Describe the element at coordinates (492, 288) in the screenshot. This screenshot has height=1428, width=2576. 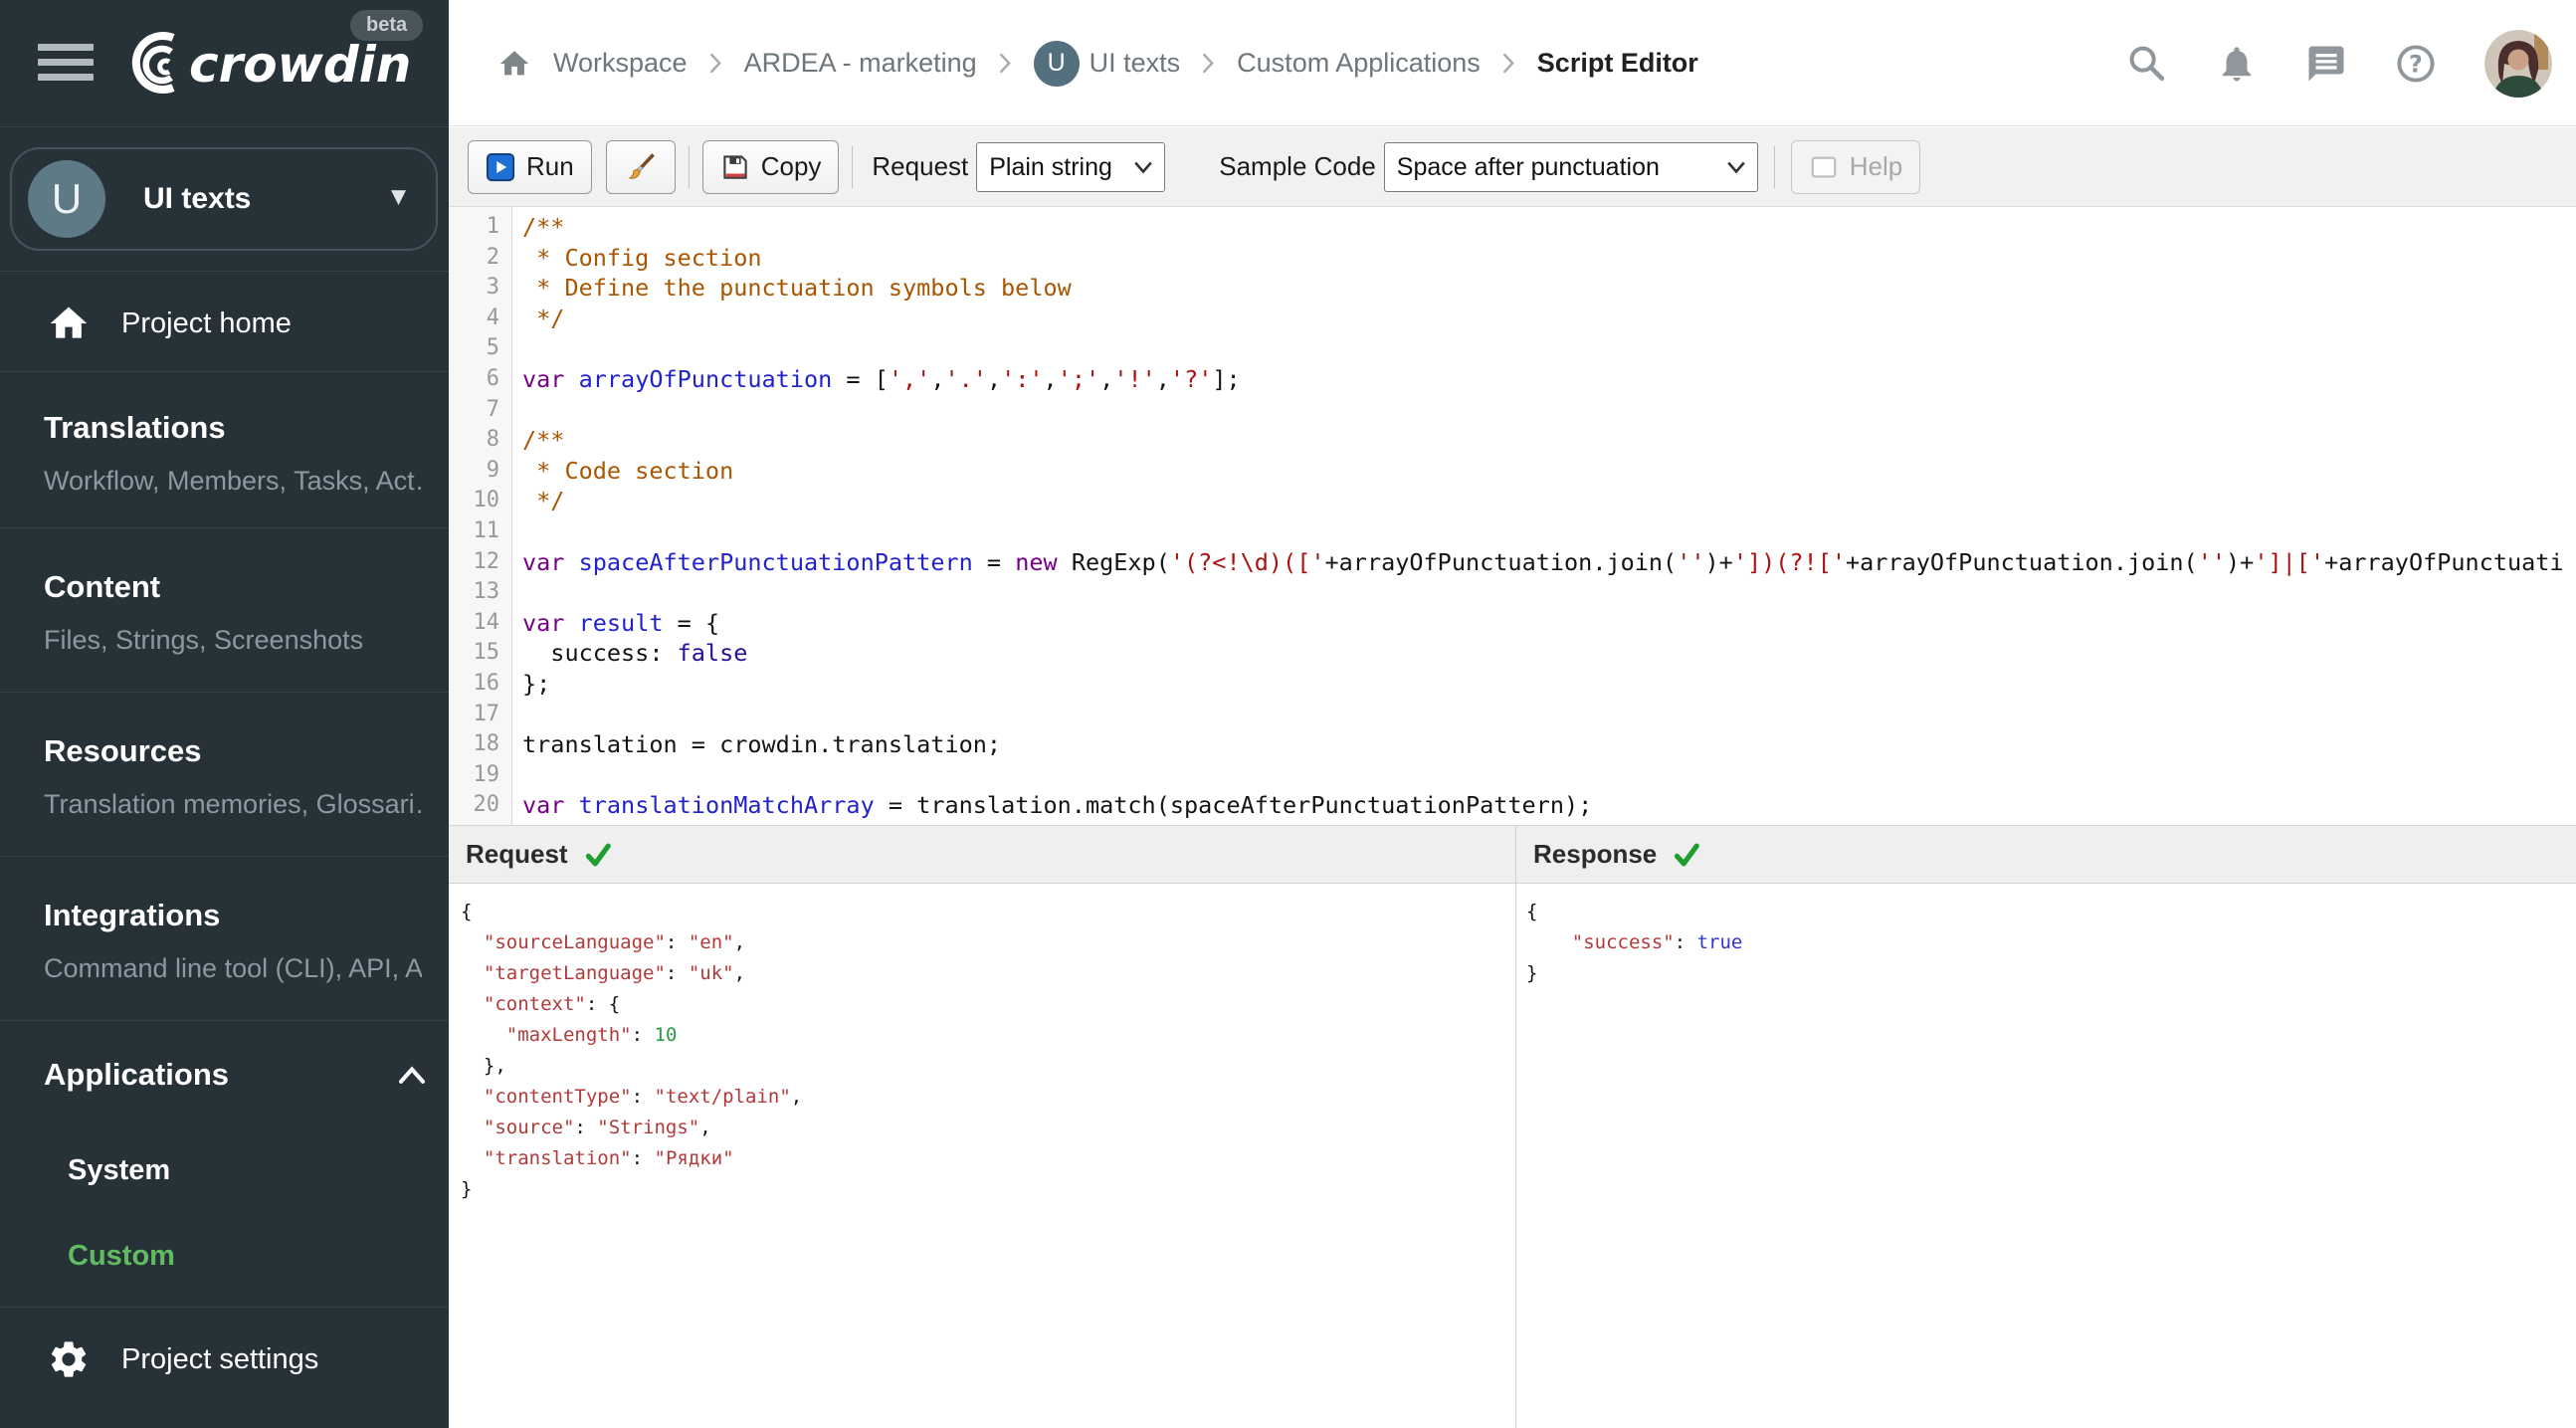
I see `line-number: 3` at that location.